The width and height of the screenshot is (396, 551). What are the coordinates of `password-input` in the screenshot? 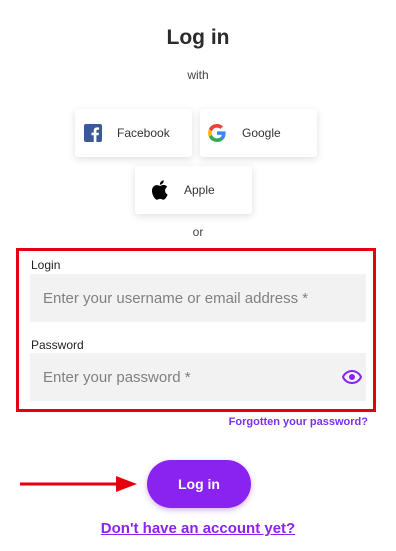 It's located at (198, 377).